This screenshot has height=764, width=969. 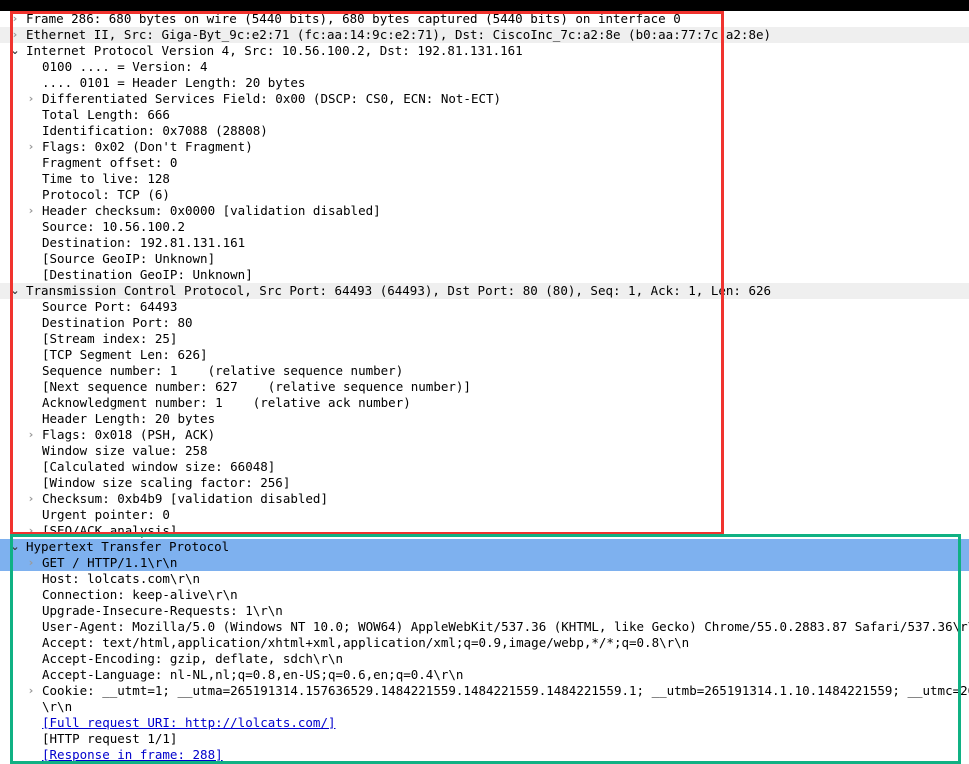 What do you see at coordinates (117, 322) in the screenshot?
I see `tree-row-label: Destination Port: 80` at bounding box center [117, 322].